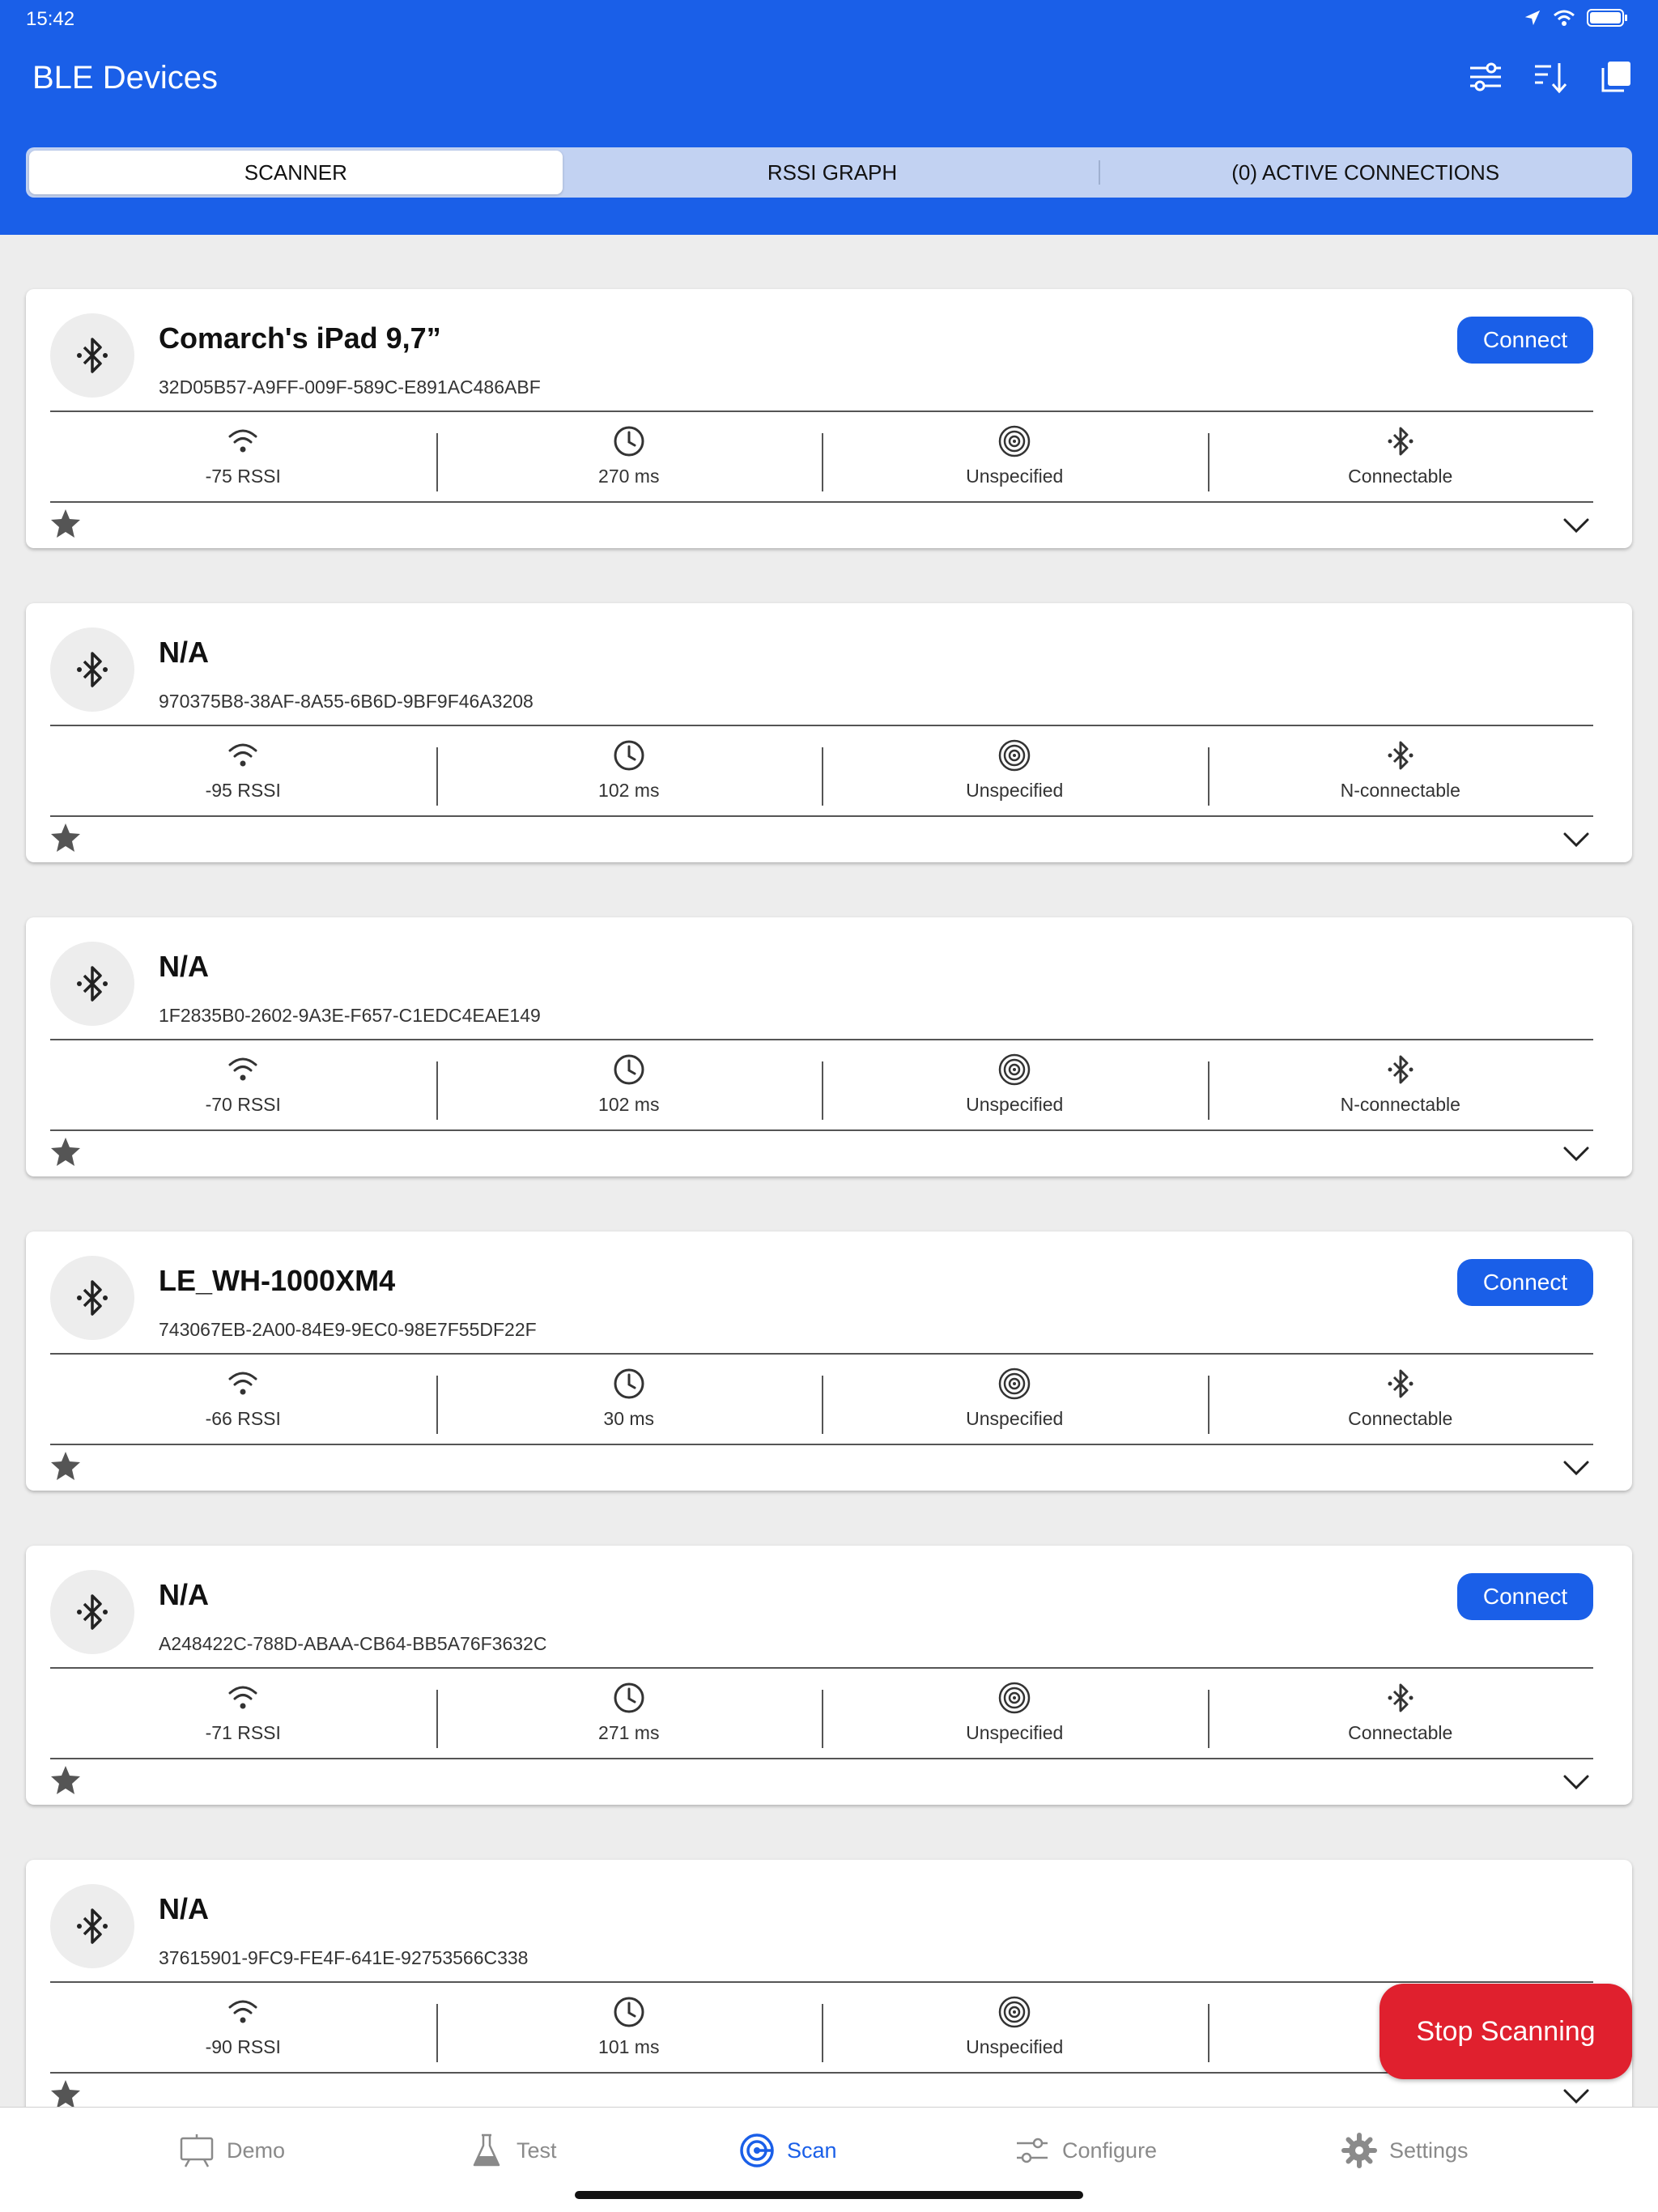 Image resolution: width=1658 pixels, height=2212 pixels. Describe the element at coordinates (344, 1958) in the screenshot. I see `device-uuid: 37615901-9FC9-FE4F-641E-92753566C338` at that location.